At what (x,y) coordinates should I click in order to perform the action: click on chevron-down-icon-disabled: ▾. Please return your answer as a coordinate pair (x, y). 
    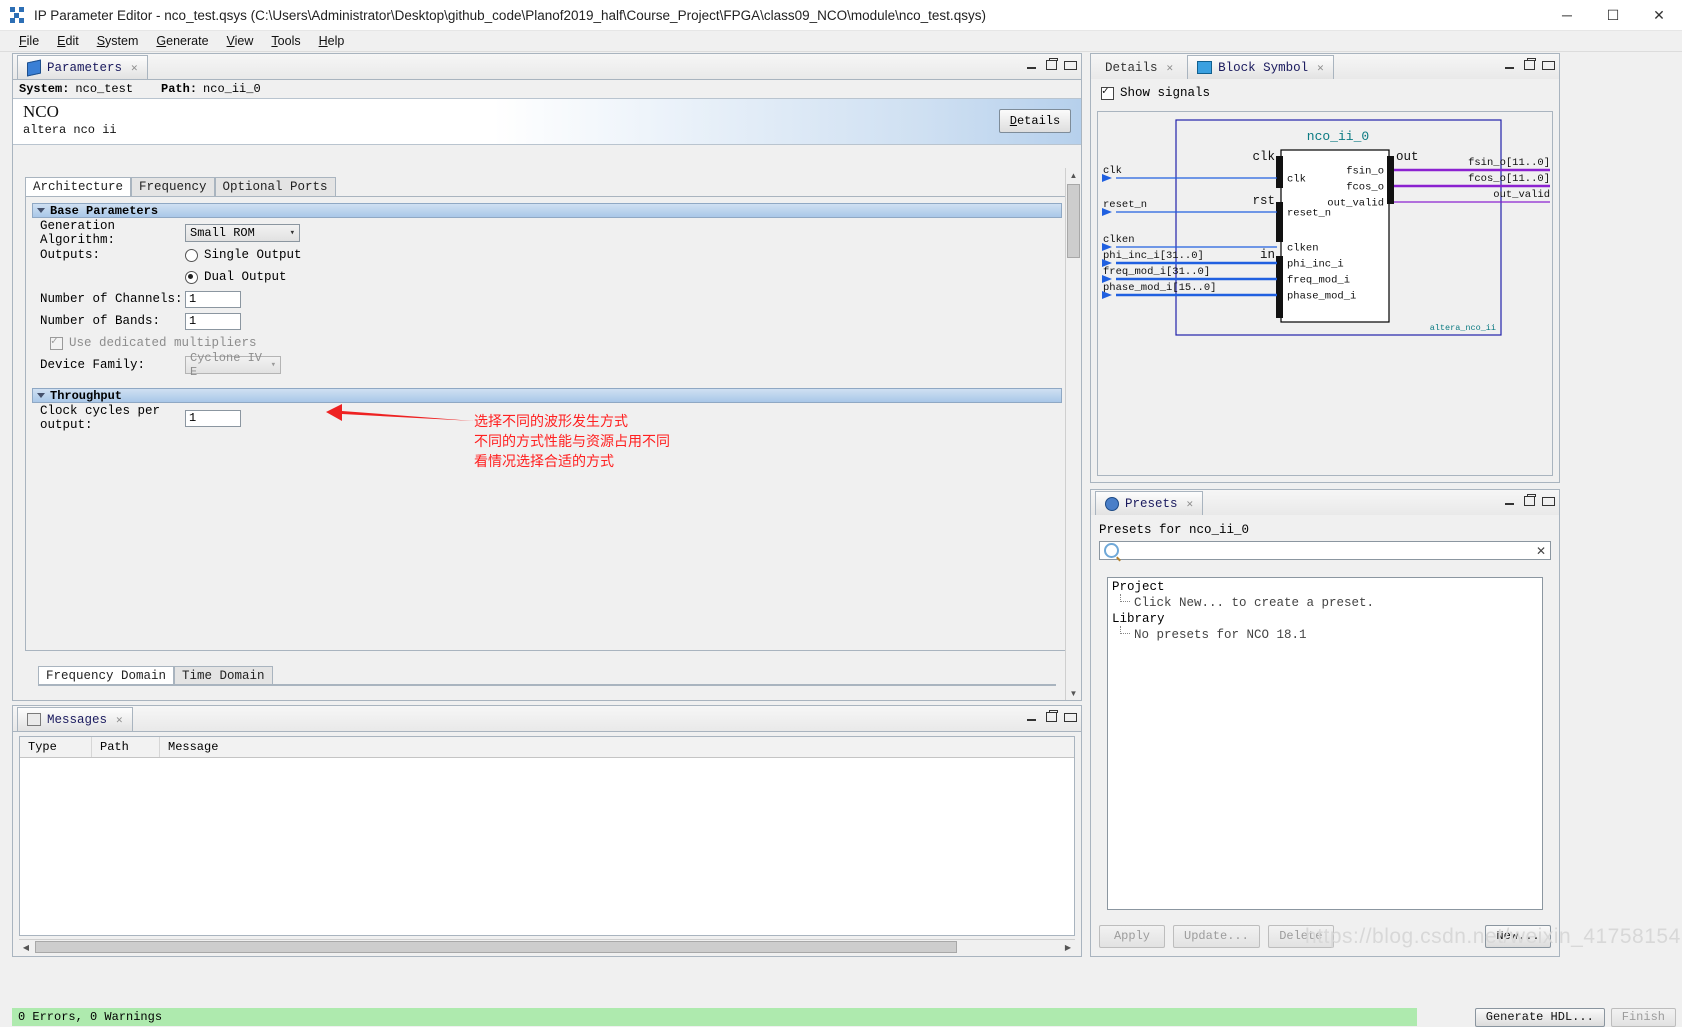
    Looking at the image, I should click on (273, 365).